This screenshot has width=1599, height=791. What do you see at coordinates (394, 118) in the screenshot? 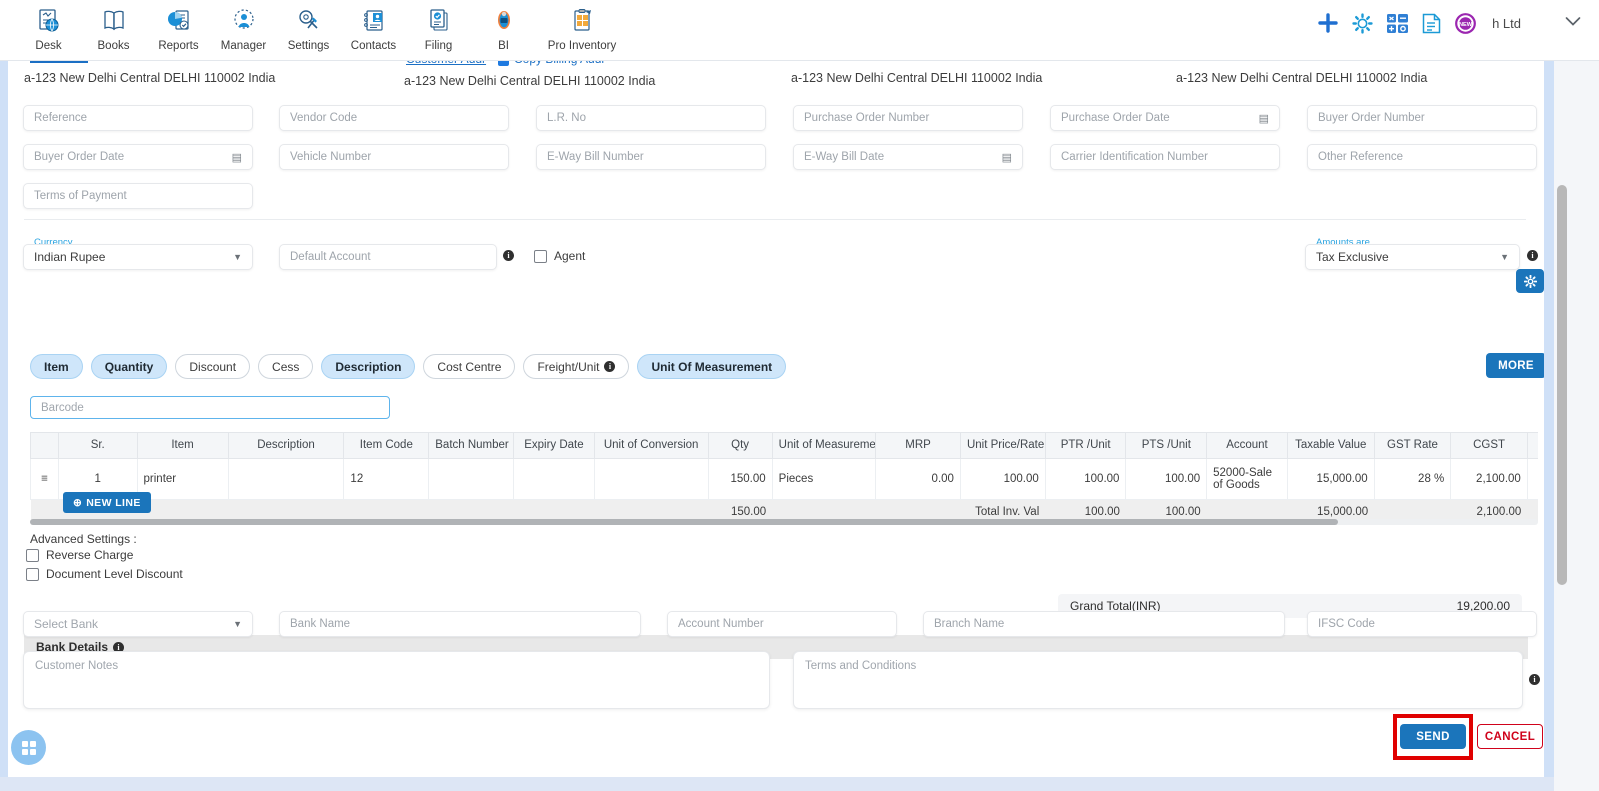
I see `vendor-code-field: Vendor Code` at bounding box center [394, 118].